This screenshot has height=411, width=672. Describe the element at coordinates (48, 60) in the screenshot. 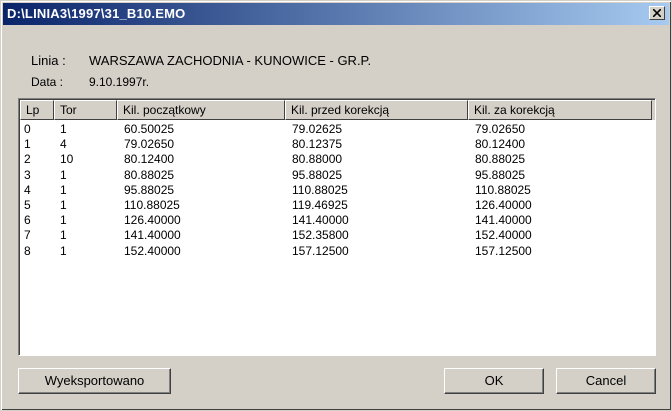

I see `line-label: Linia :` at that location.